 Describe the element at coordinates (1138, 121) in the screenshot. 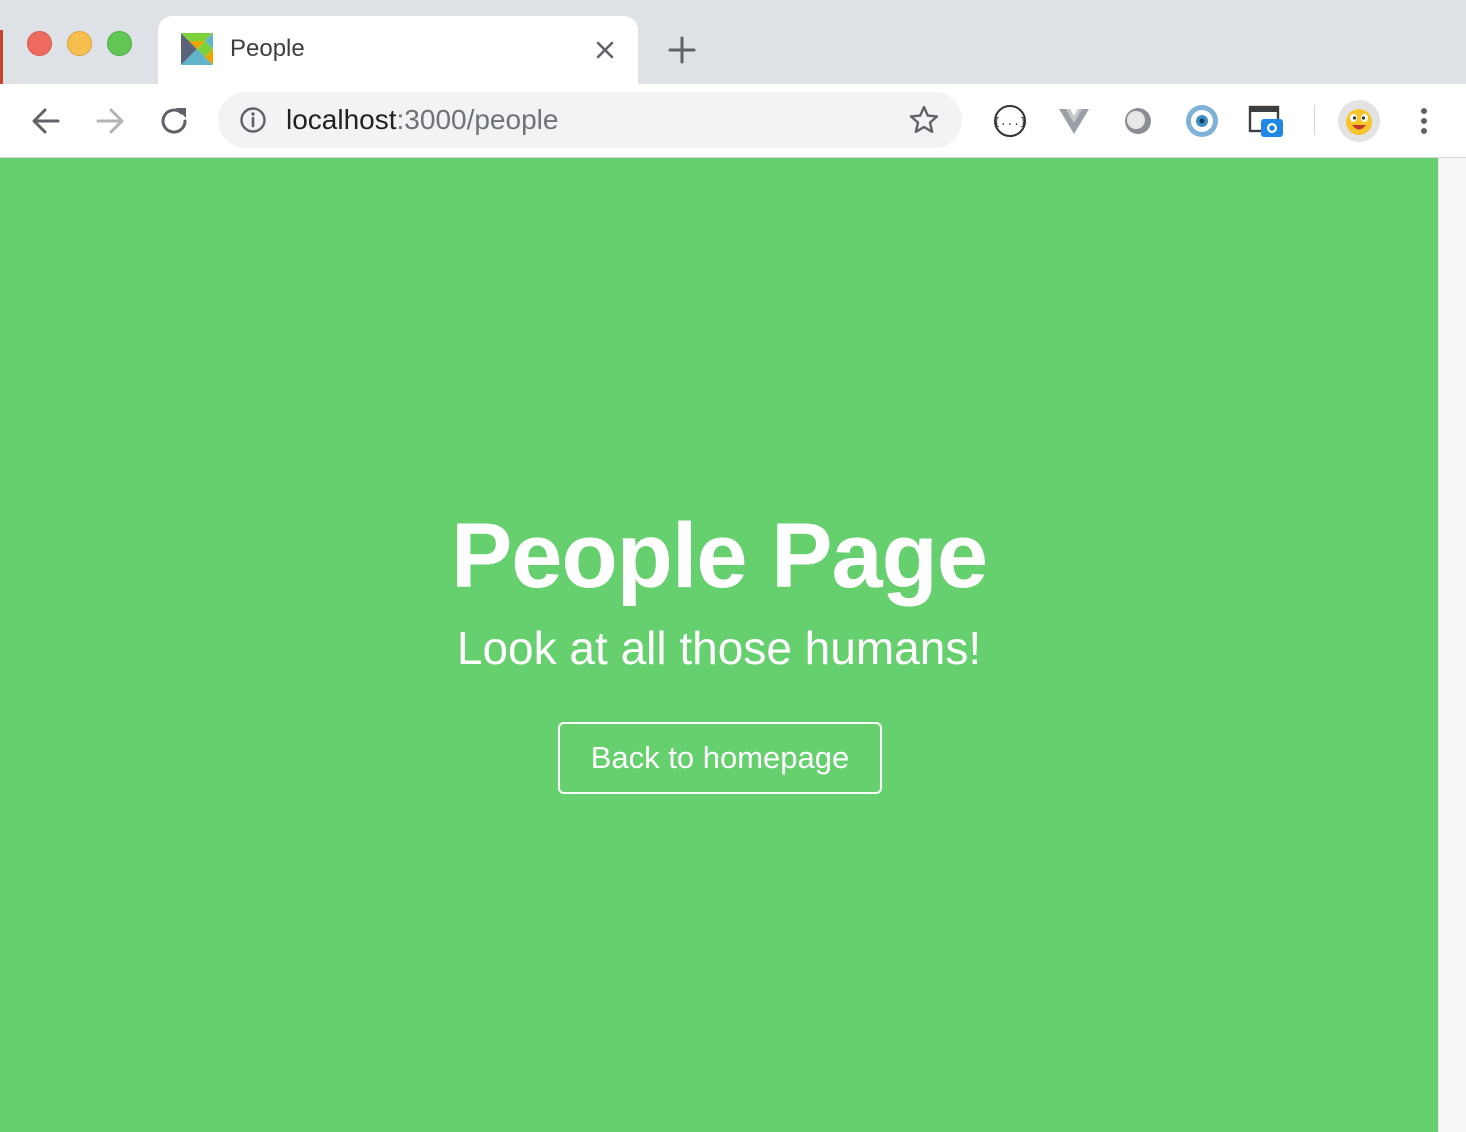

I see `round-extension-icon` at that location.